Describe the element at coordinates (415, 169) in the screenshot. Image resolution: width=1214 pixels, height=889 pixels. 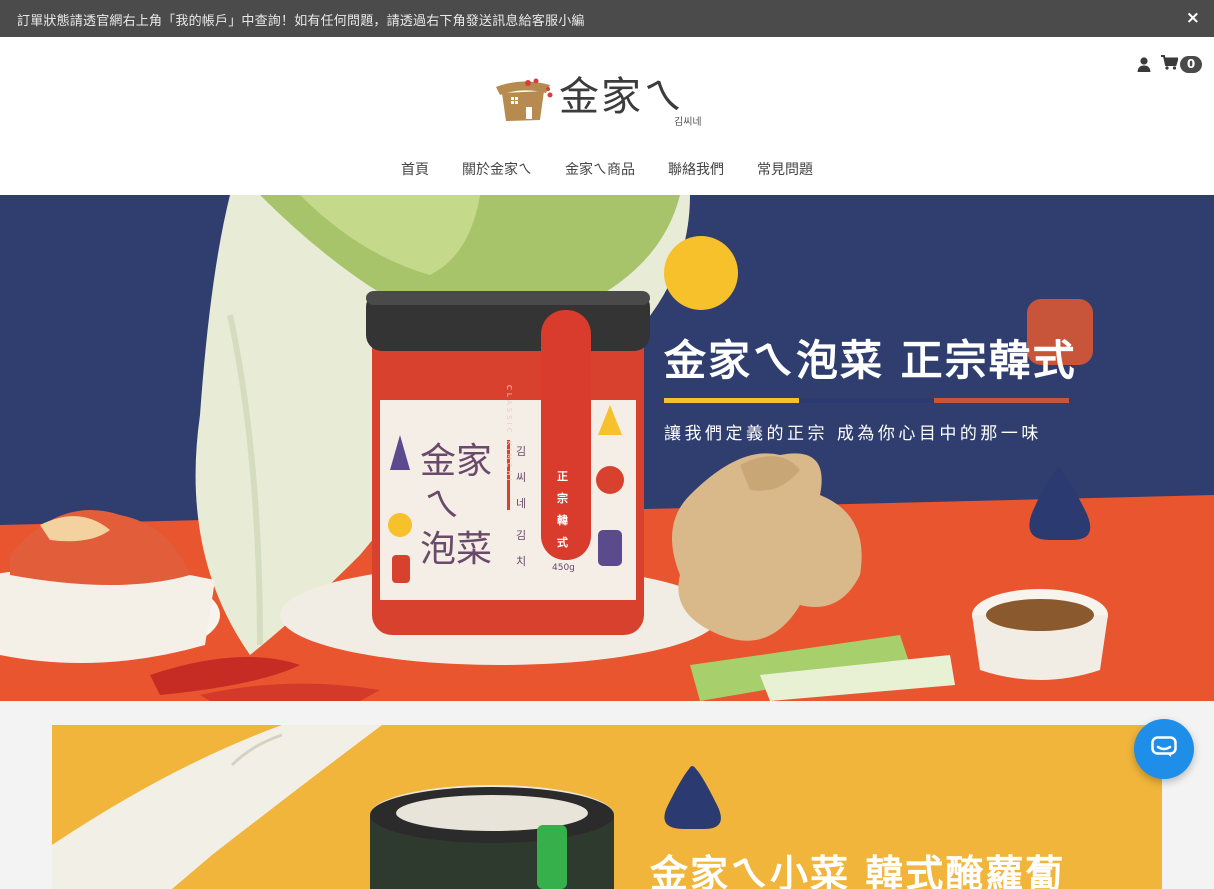
I see `nav-item-home: 首頁` at that location.